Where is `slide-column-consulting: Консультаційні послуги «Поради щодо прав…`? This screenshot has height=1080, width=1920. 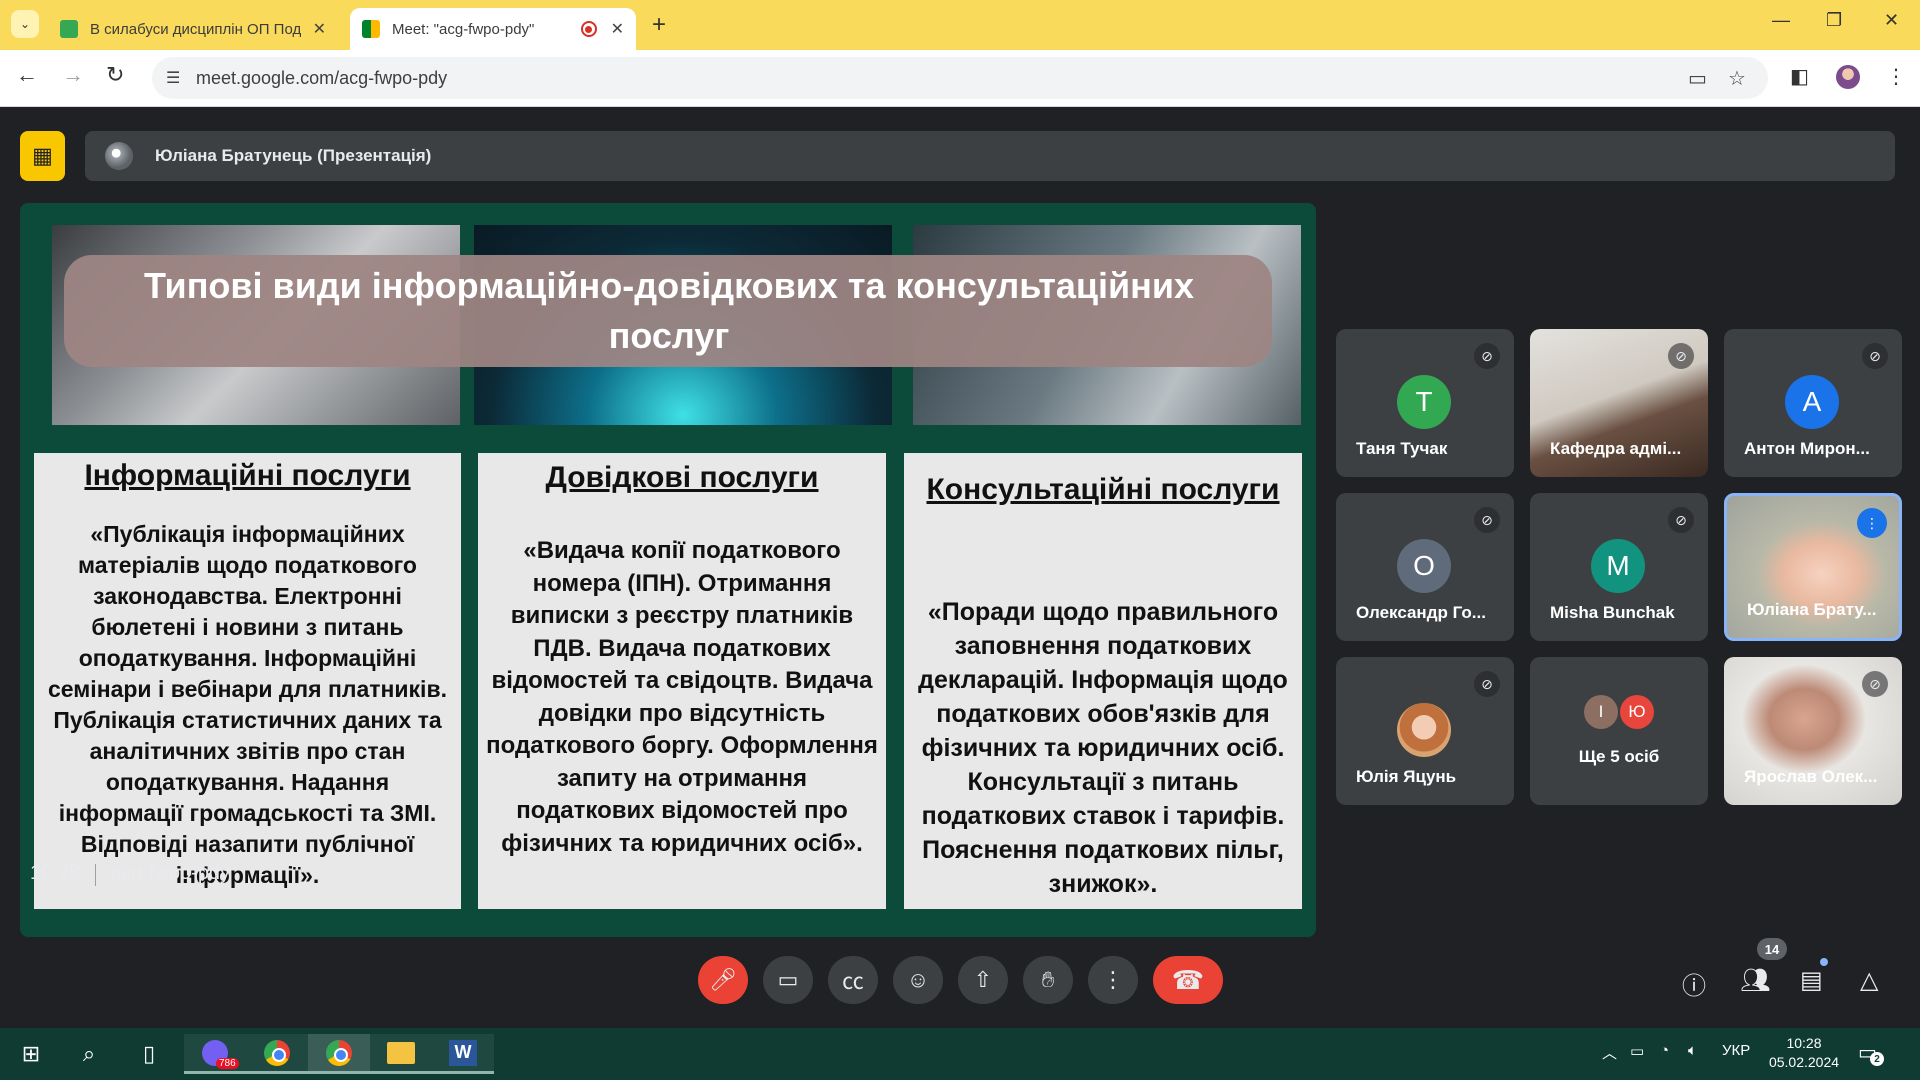
slide-column-consulting: Консультаційні послуги «Поради щодо прав… is located at coordinates (1103, 681).